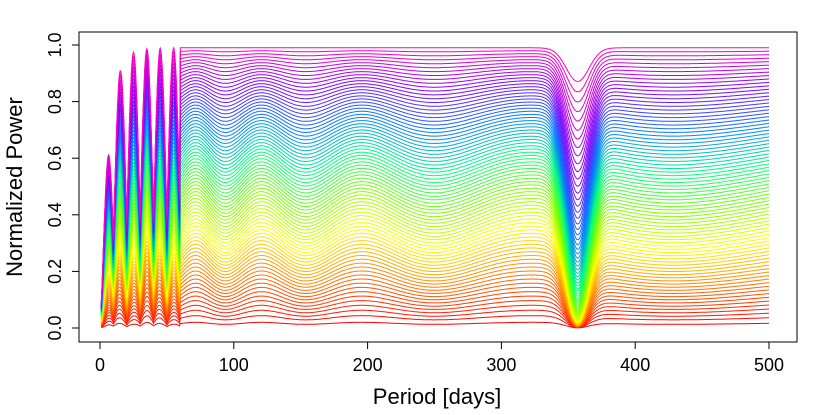  Describe the element at coordinates (368, 365) in the screenshot. I see `x-tick-label: 200` at that location.